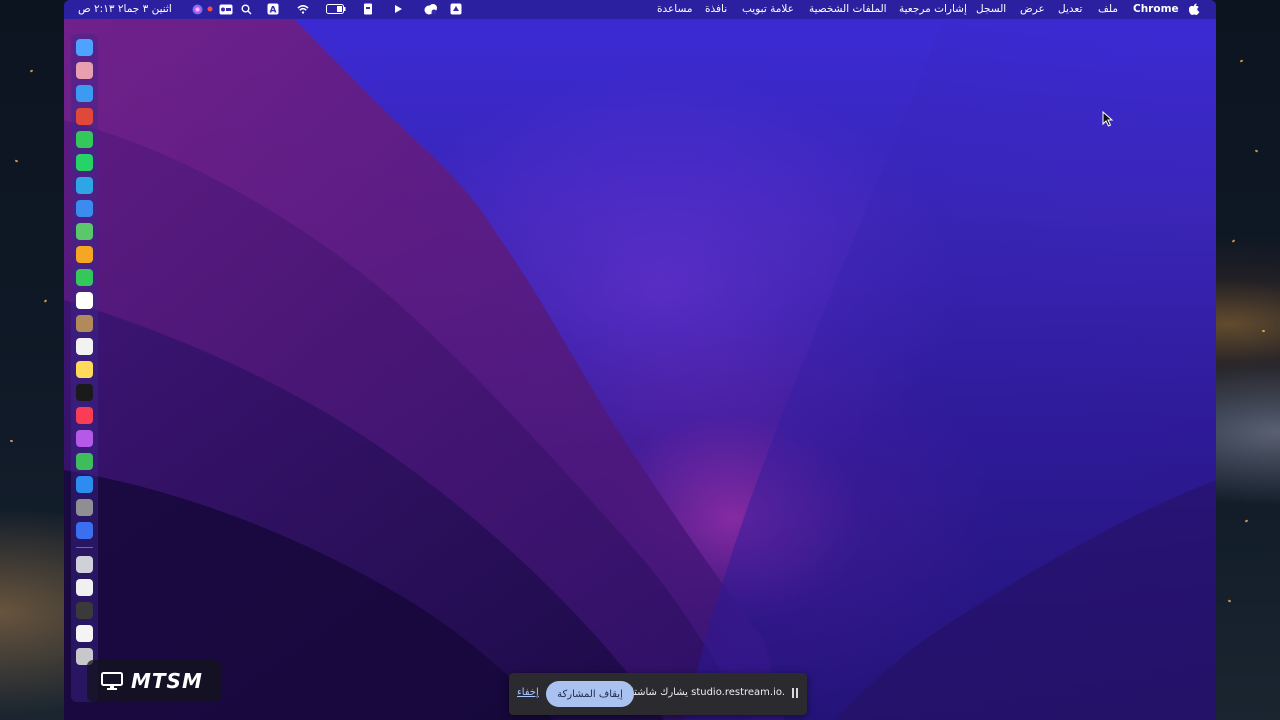 The image size is (1280, 720). What do you see at coordinates (1156, 9) in the screenshot?
I see `menu-app-name: Chrome` at bounding box center [1156, 9].